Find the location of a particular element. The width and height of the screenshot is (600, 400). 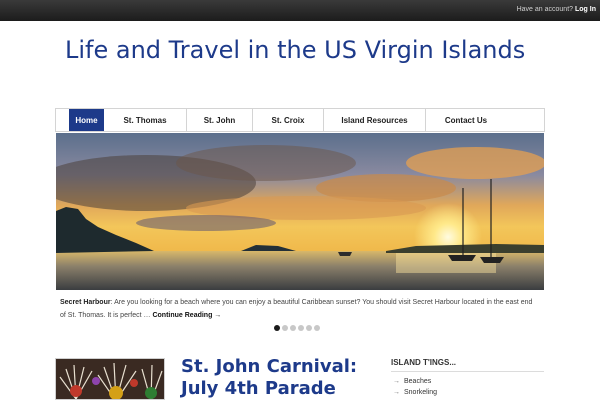

nav-item-home: Home is located at coordinates (86, 120).